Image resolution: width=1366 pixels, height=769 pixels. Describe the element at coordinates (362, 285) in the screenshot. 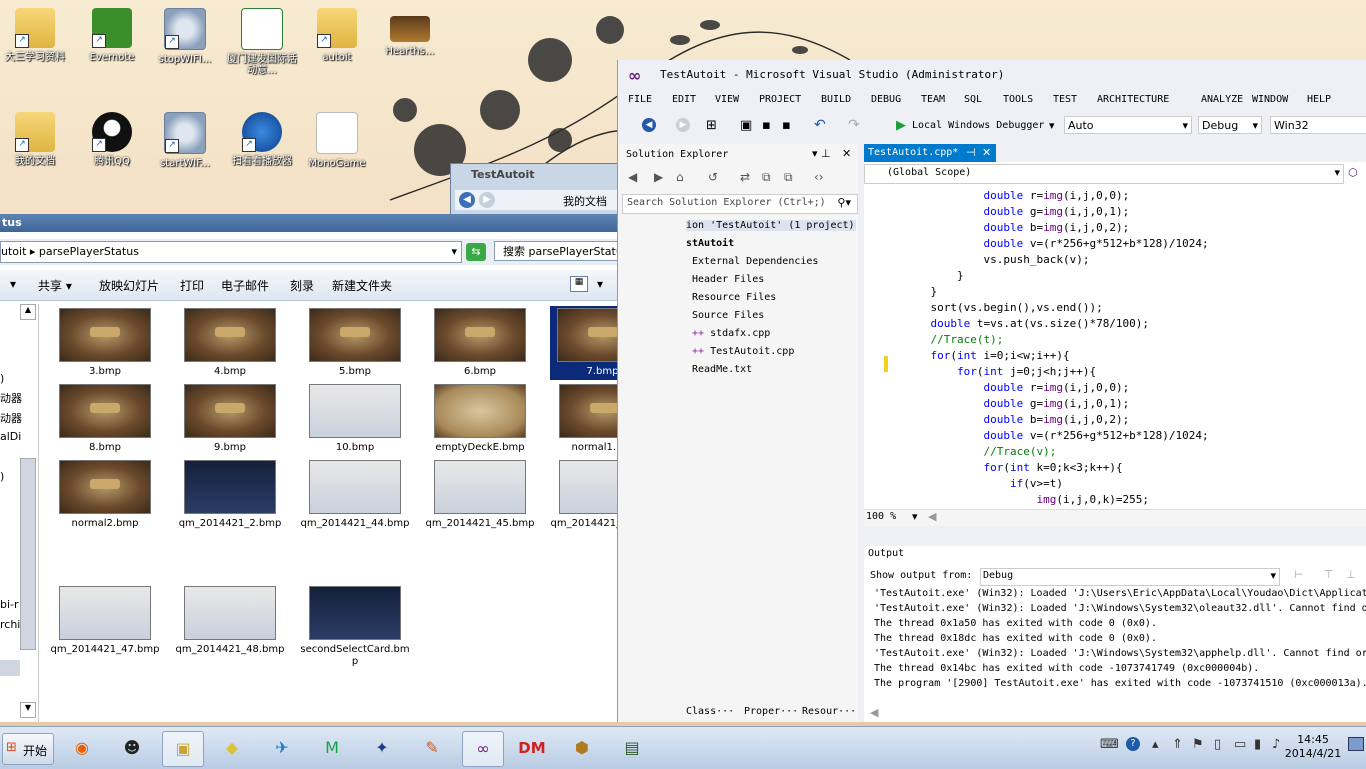

I see `cmd-new-folder: 新建文件夹` at that location.